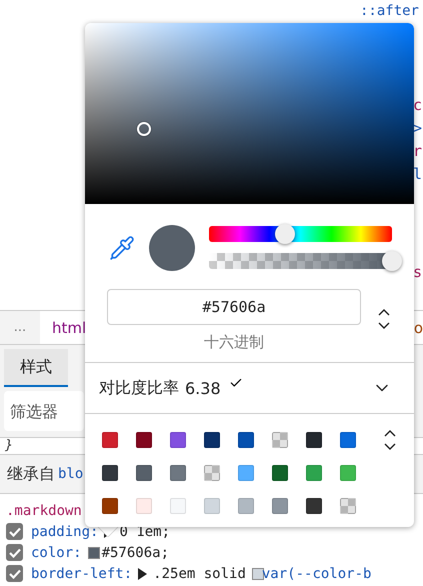  What do you see at coordinates (69, 327) in the screenshot?
I see `breadcrumb-item: html` at bounding box center [69, 327].